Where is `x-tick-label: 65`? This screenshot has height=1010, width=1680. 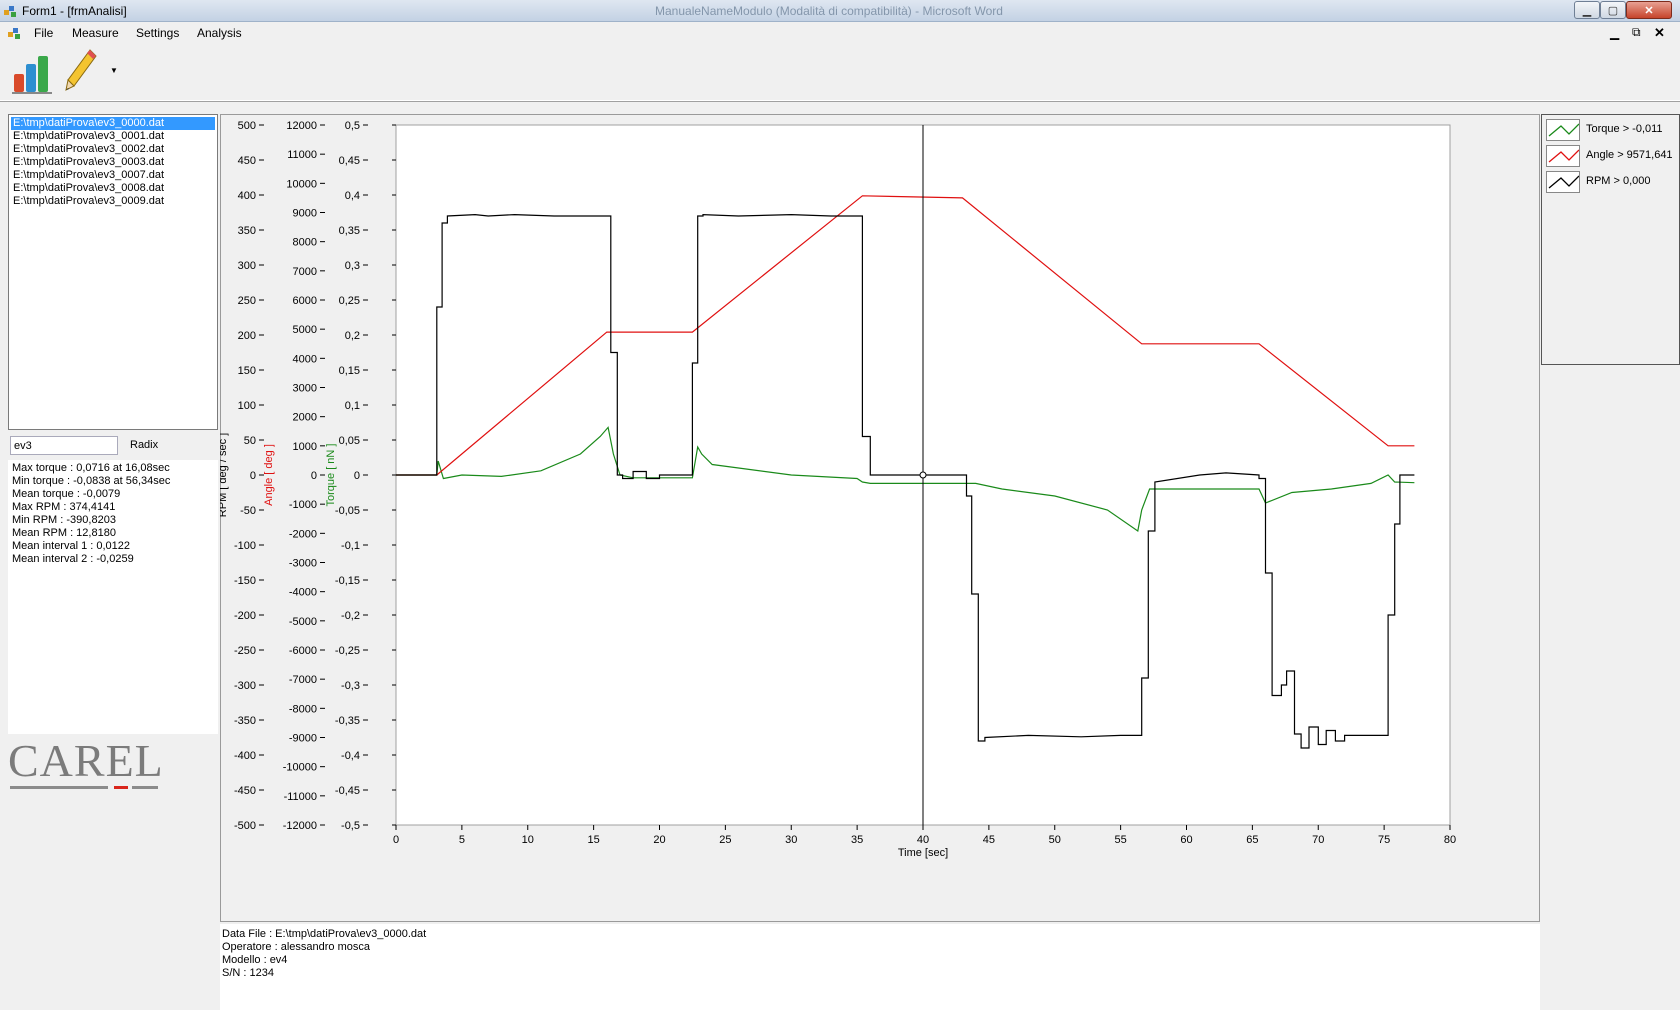 x-tick-label: 65 is located at coordinates (1252, 840).